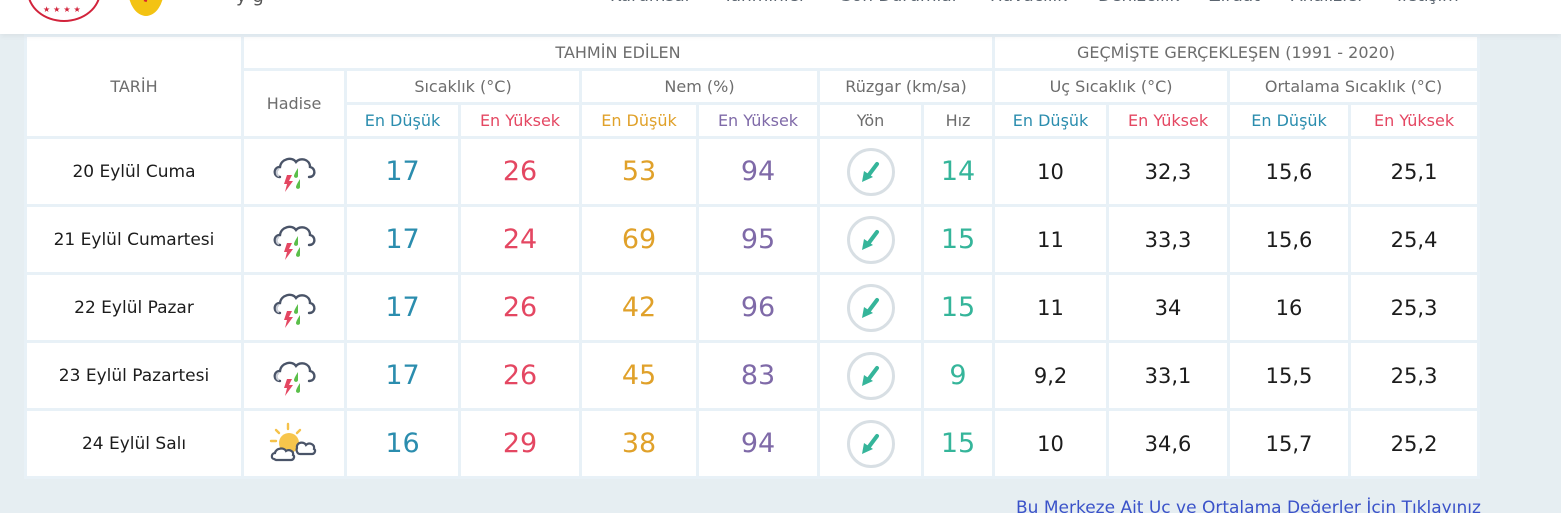 Image resolution: width=1561 pixels, height=513 pixels. Describe the element at coordinates (618, 52) in the screenshot. I see `header-forecast-group: TAHMİN EDİLEN` at that location.